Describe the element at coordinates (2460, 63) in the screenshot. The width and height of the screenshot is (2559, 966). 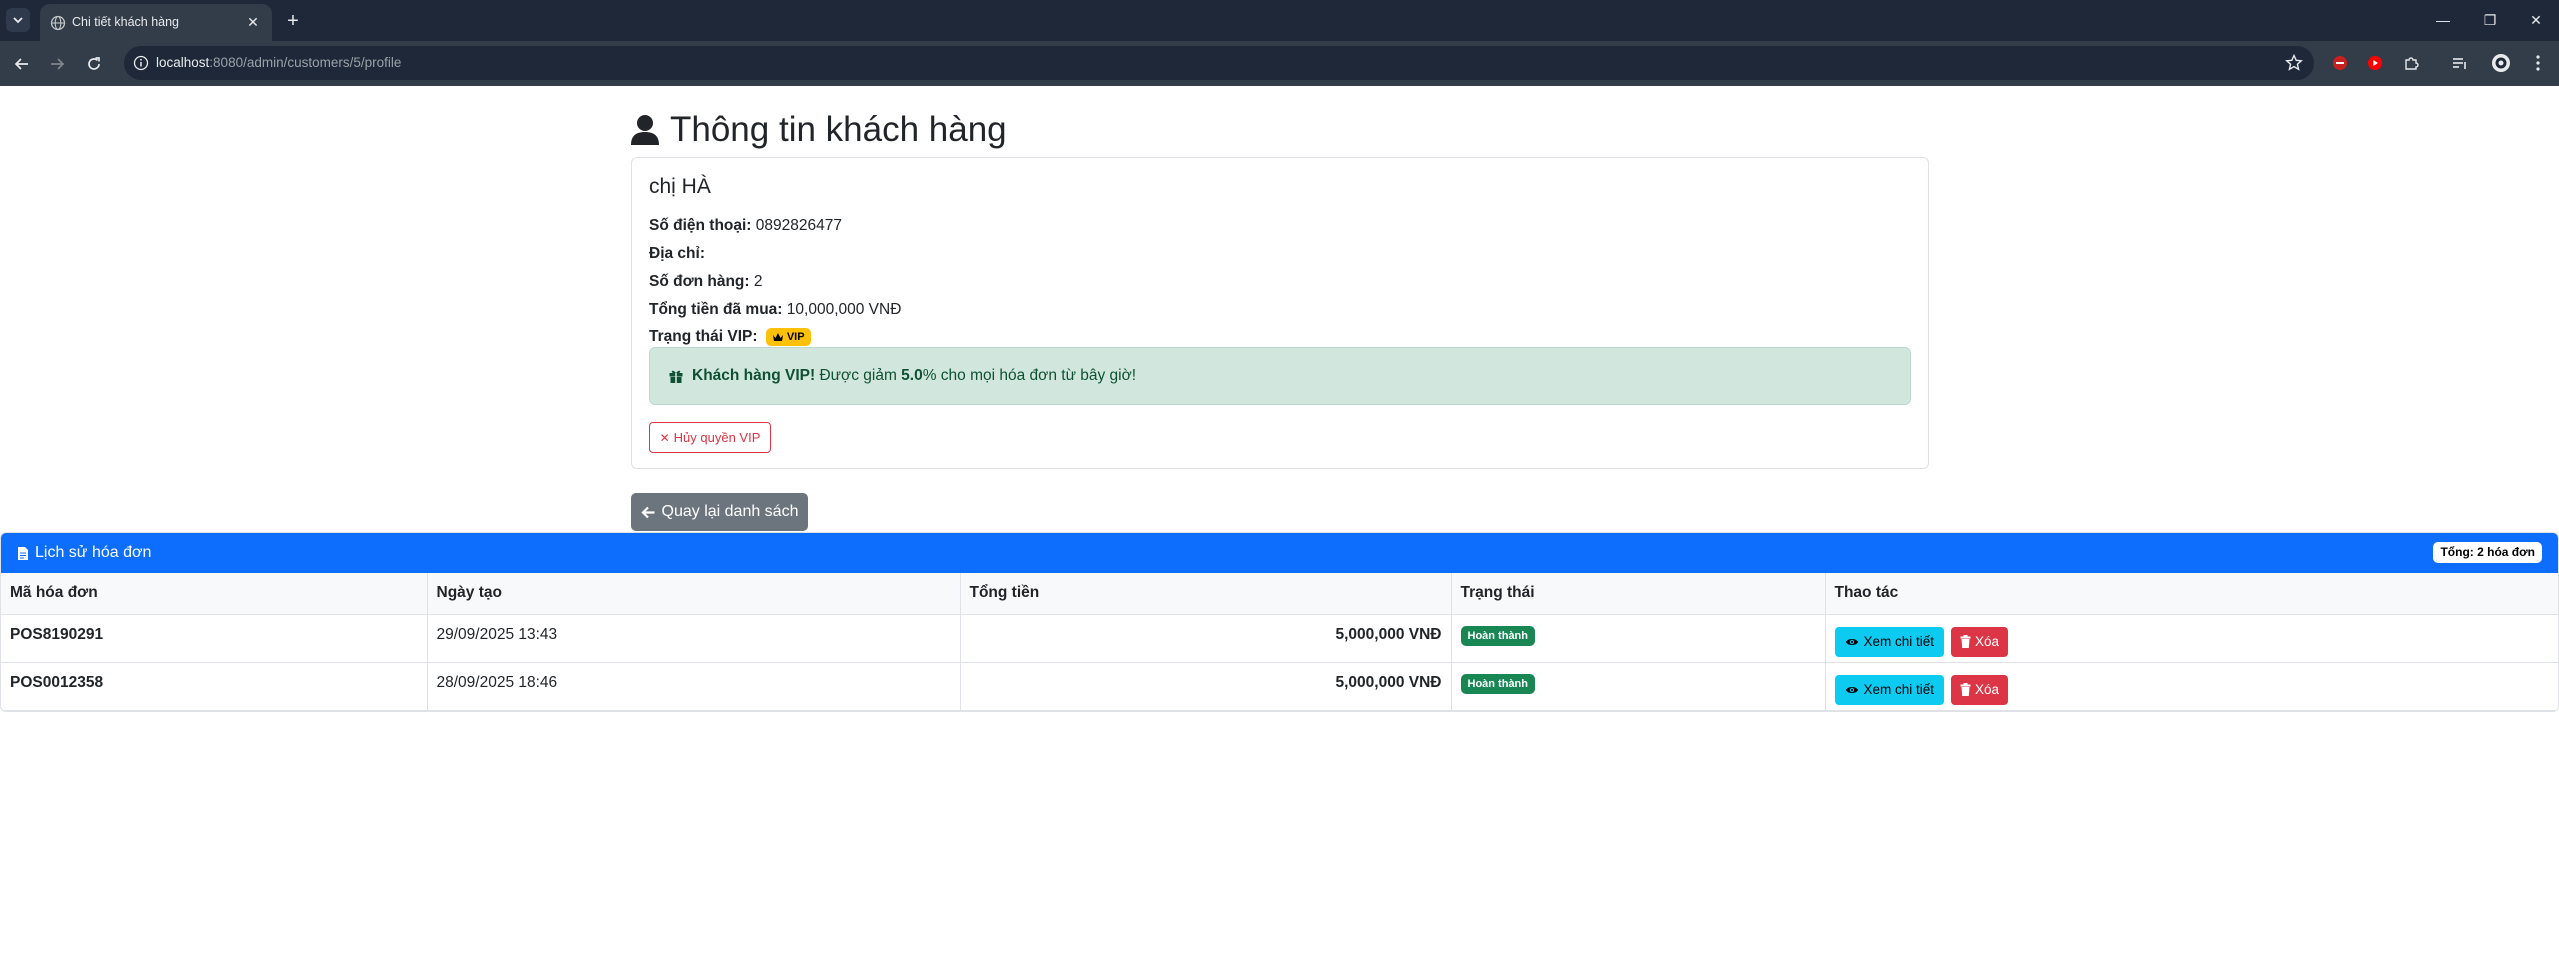
I see `media-queue-icon` at that location.